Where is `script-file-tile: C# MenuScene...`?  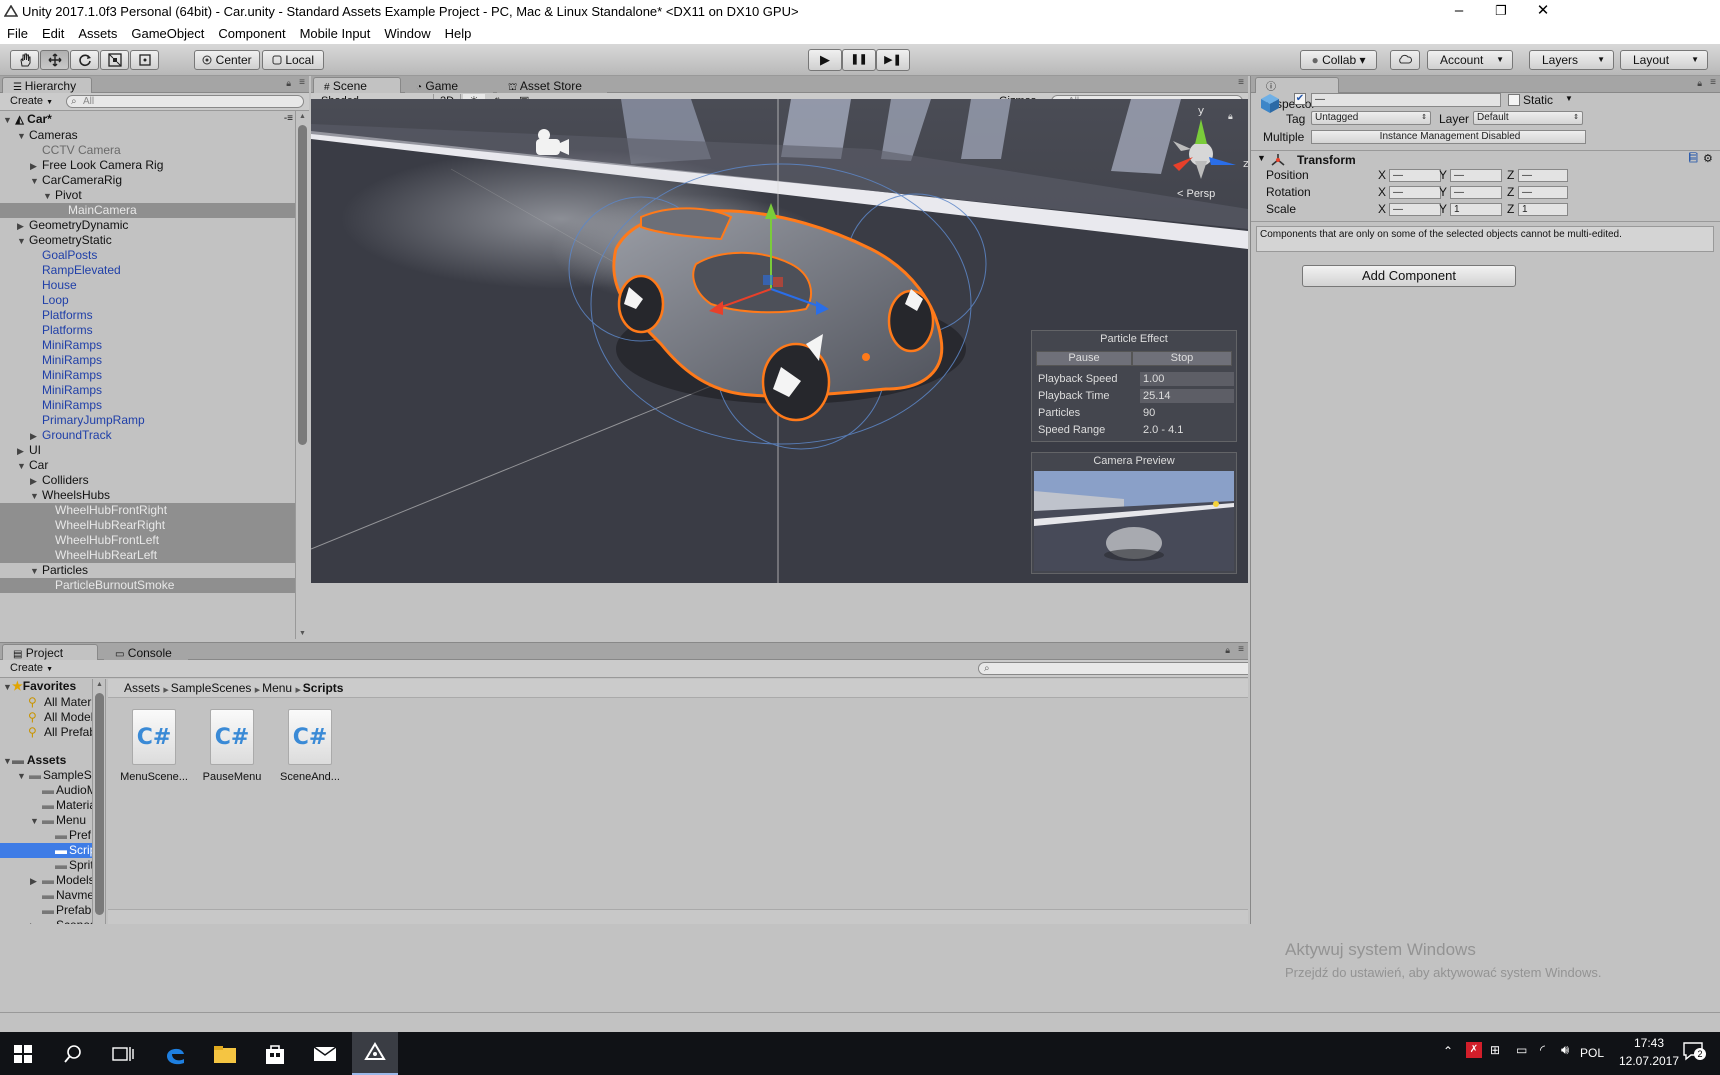
script-file-tile: C# MenuScene... is located at coordinates (154, 749).